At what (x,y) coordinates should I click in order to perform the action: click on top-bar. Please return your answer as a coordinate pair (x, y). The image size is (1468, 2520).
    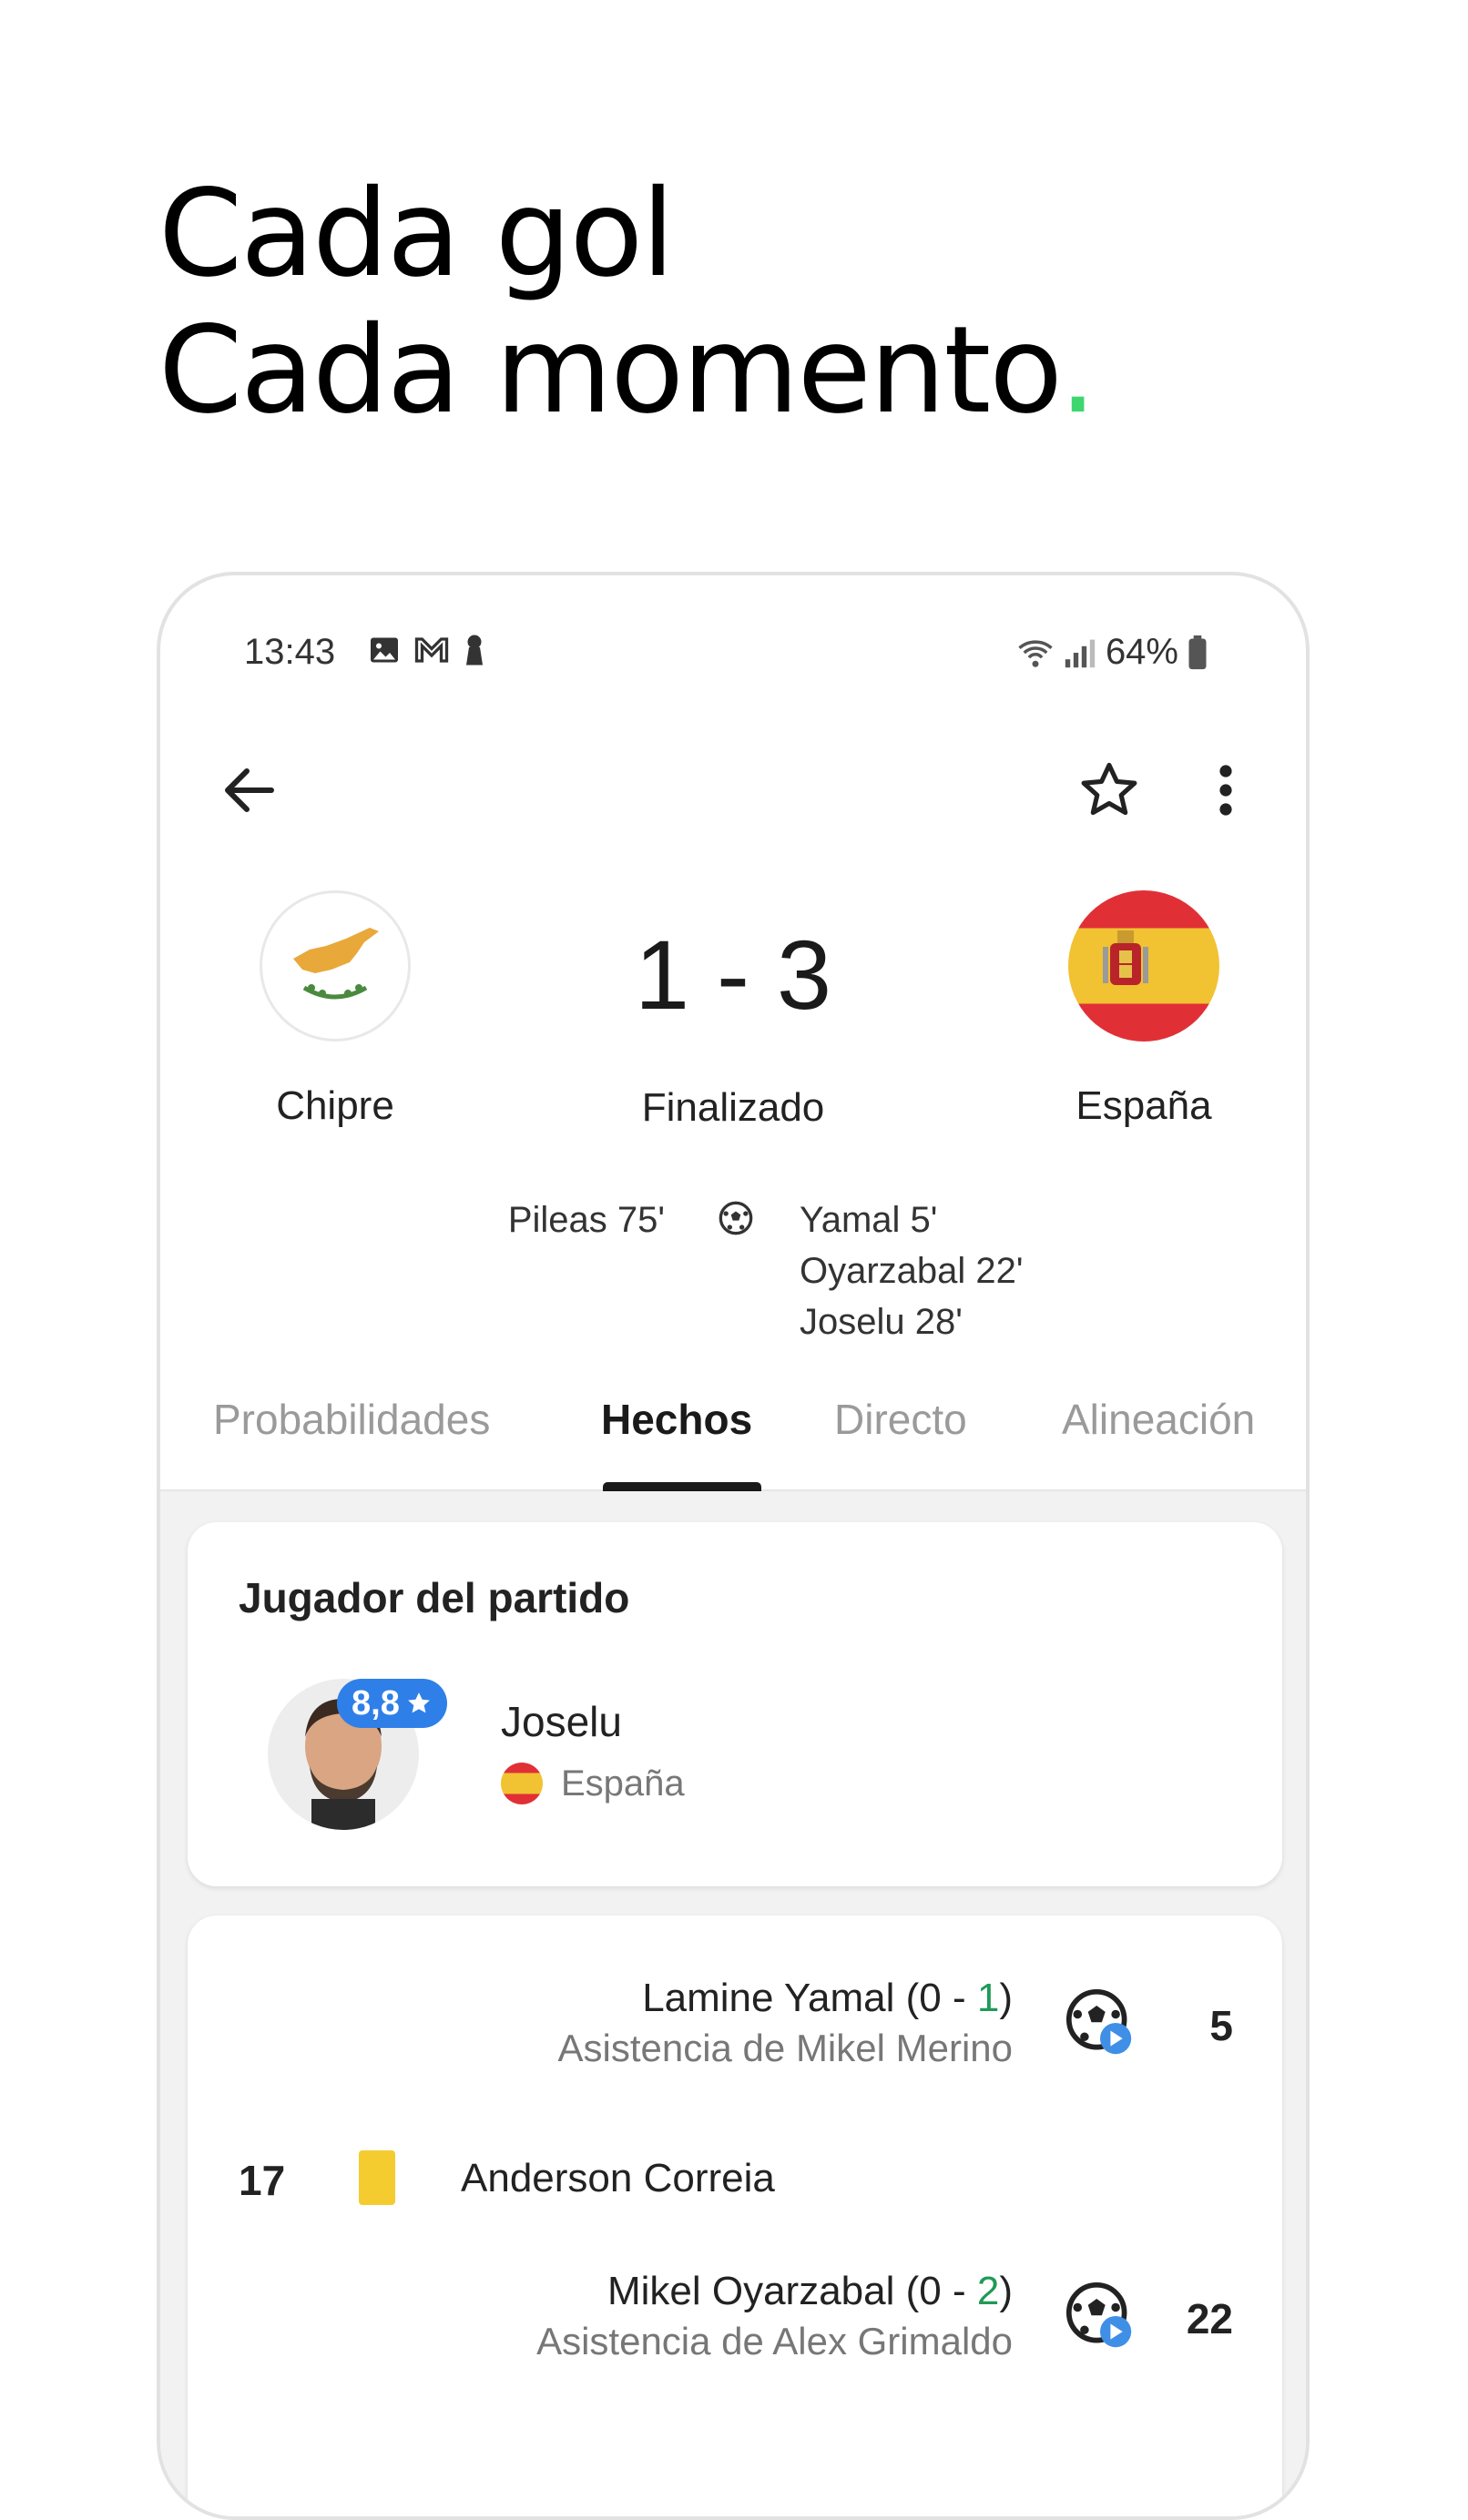
    Looking at the image, I should click on (733, 793).